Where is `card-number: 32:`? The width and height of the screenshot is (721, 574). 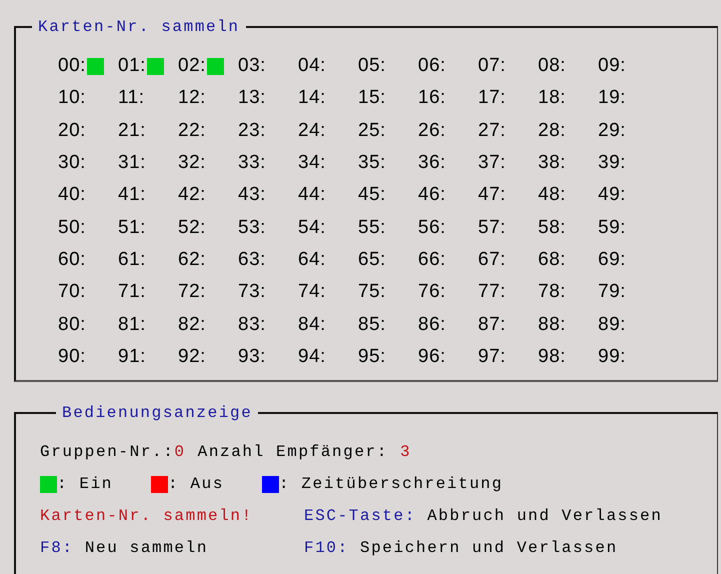 card-number: 32: is located at coordinates (192, 163).